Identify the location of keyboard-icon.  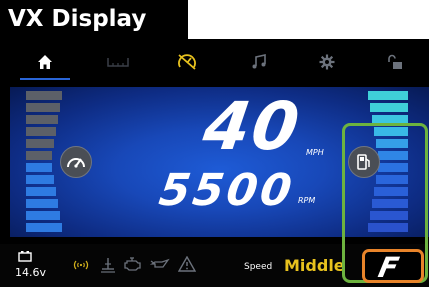
(118, 62).